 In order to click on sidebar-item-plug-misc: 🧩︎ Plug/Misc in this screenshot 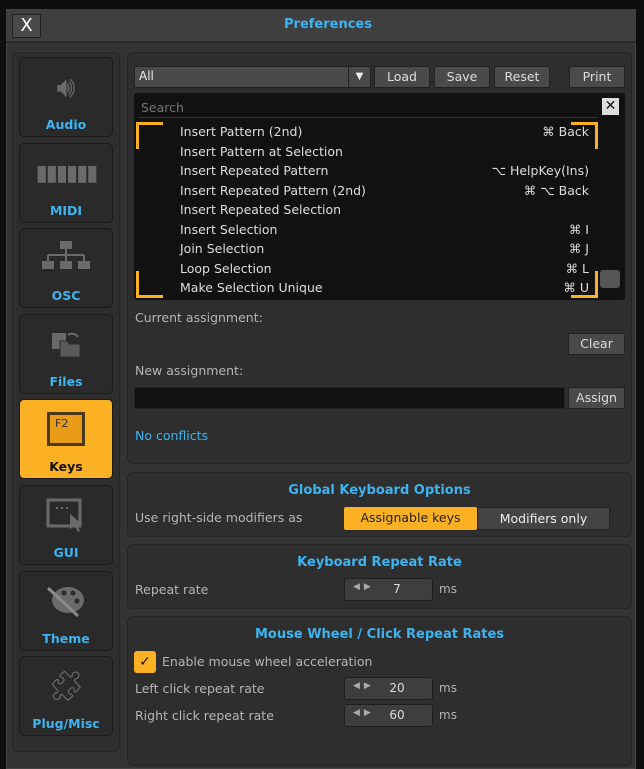, I will do `click(66, 696)`.